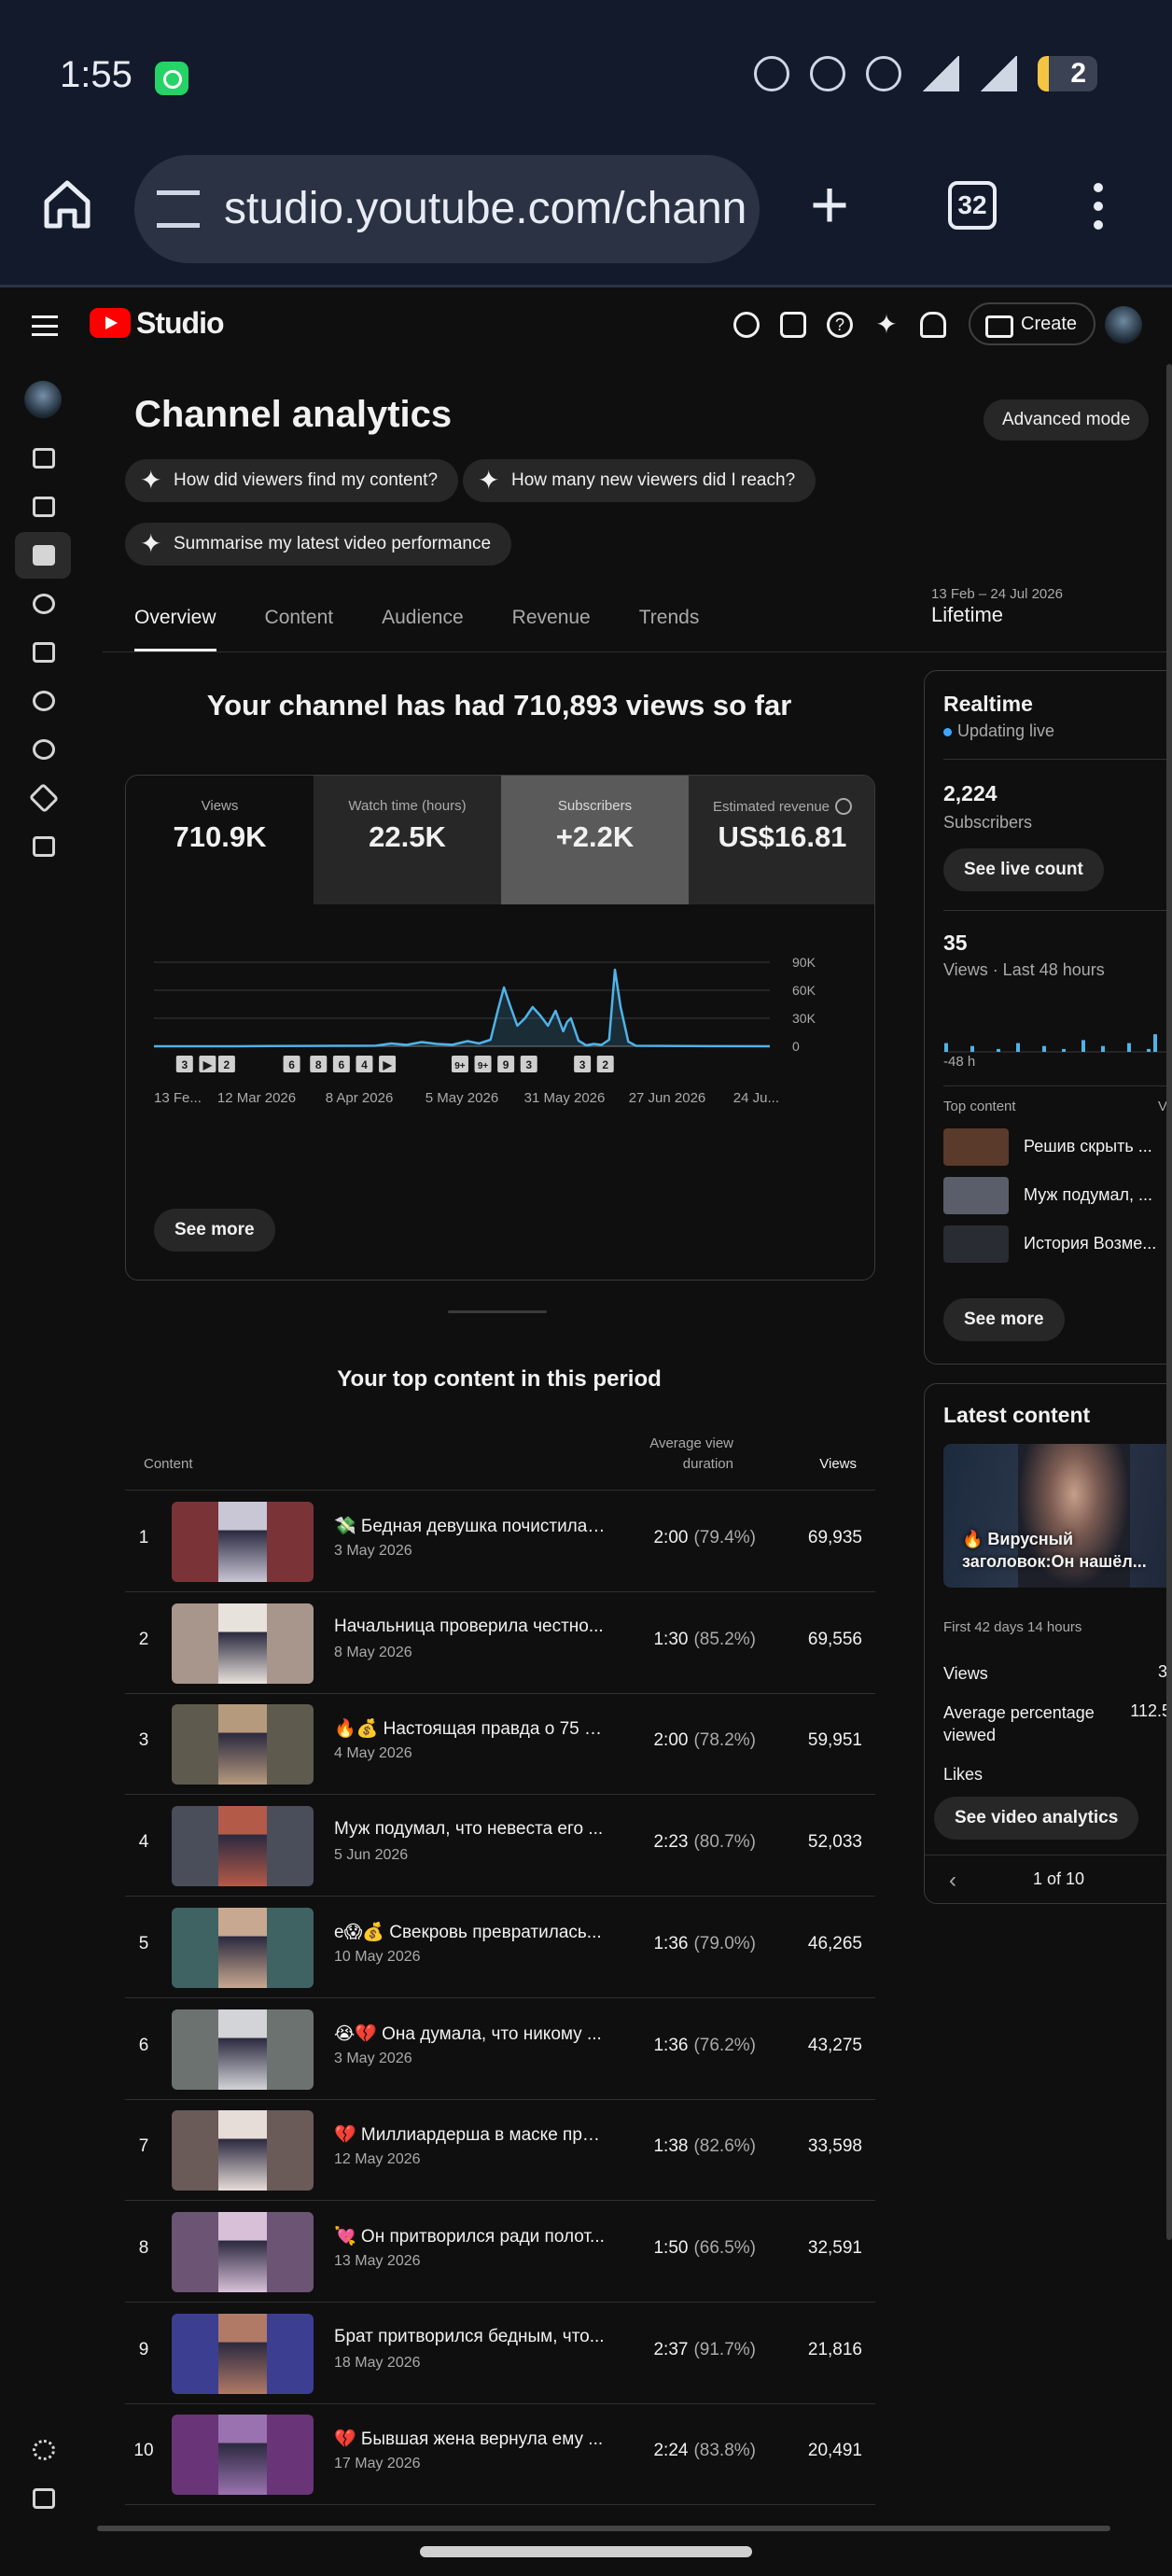 This screenshot has width=1172, height=2576. I want to click on chip-new-viewers: How many new viewers did I reach?, so click(639, 480).